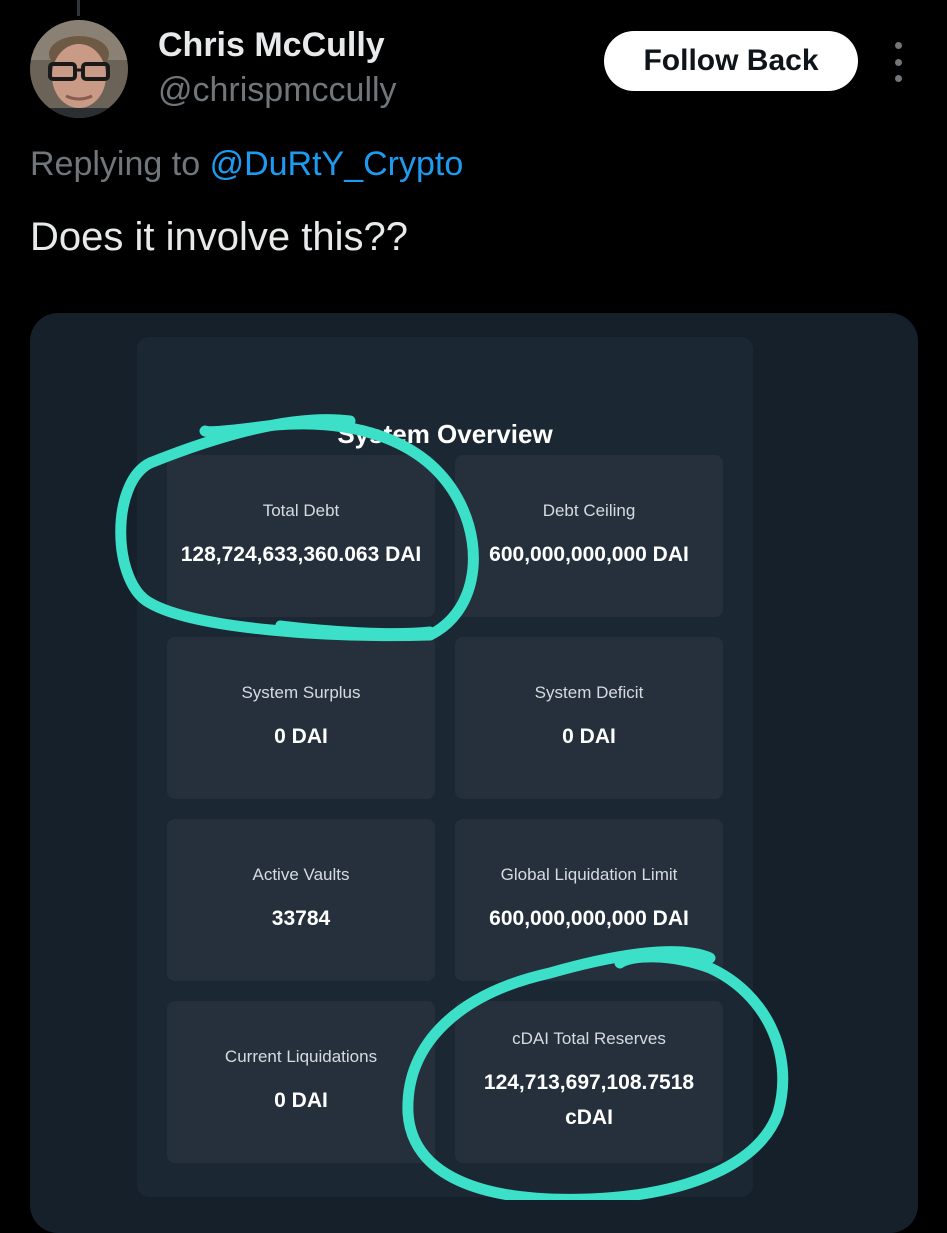 The image size is (947, 1233). What do you see at coordinates (589, 510) in the screenshot?
I see `stat-label: Debt Ceiling` at bounding box center [589, 510].